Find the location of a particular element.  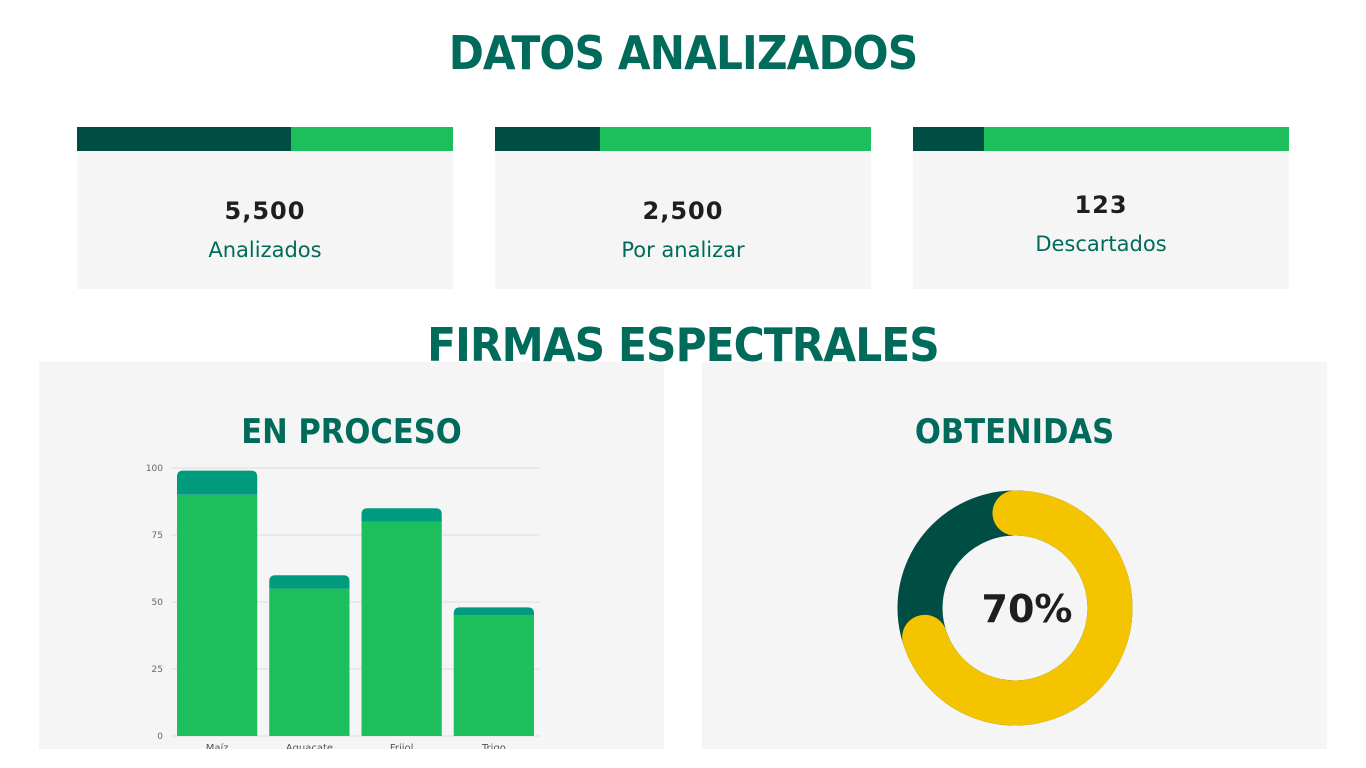

y-tick-label: 25 is located at coordinates (157, 670).